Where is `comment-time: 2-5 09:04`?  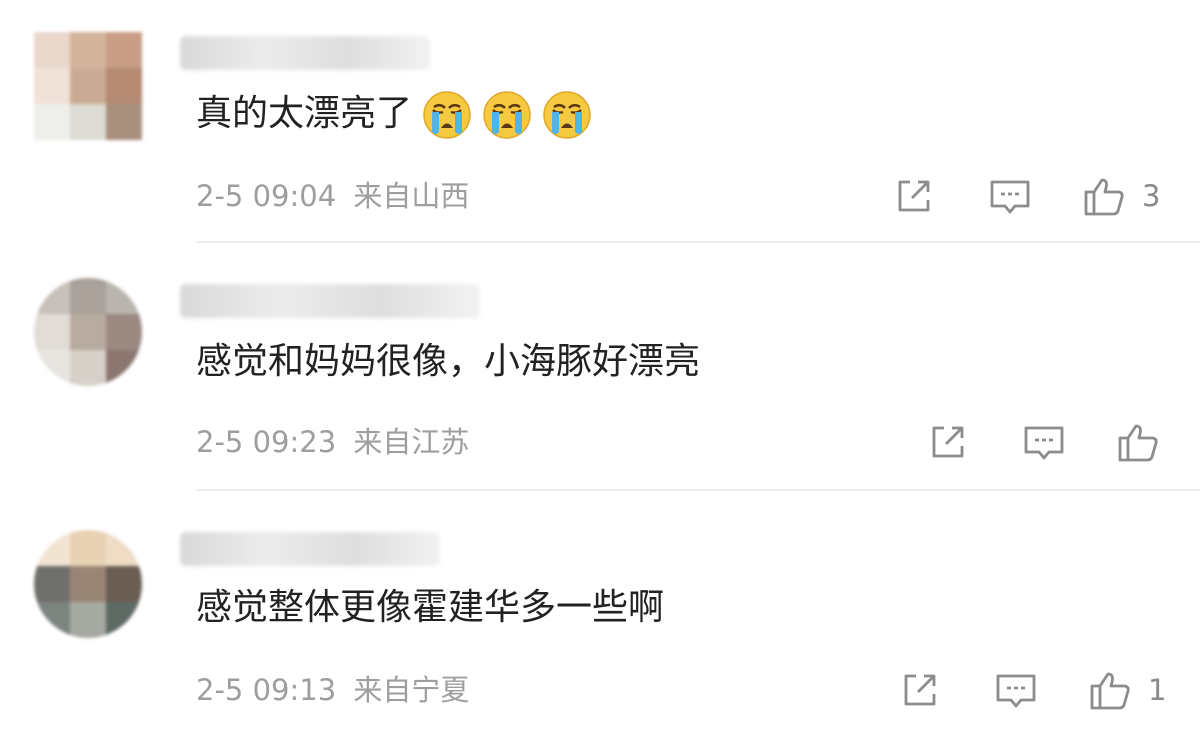 comment-time: 2-5 09:04 is located at coordinates (266, 196).